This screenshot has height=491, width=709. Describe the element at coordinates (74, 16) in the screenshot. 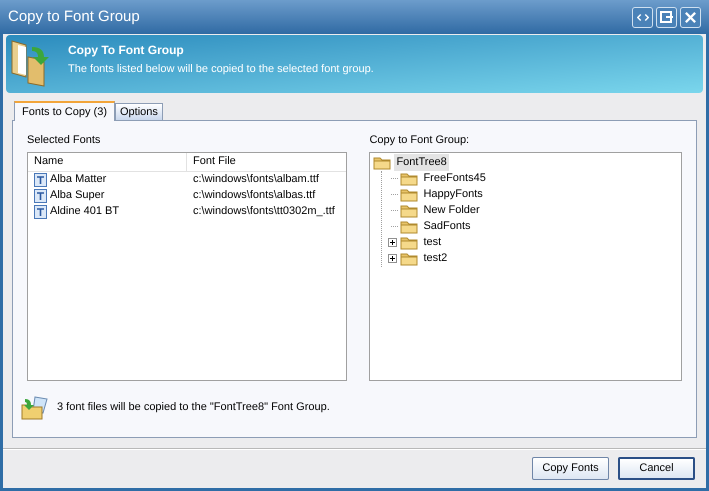

I see `window-title: Copy to Font Group` at that location.